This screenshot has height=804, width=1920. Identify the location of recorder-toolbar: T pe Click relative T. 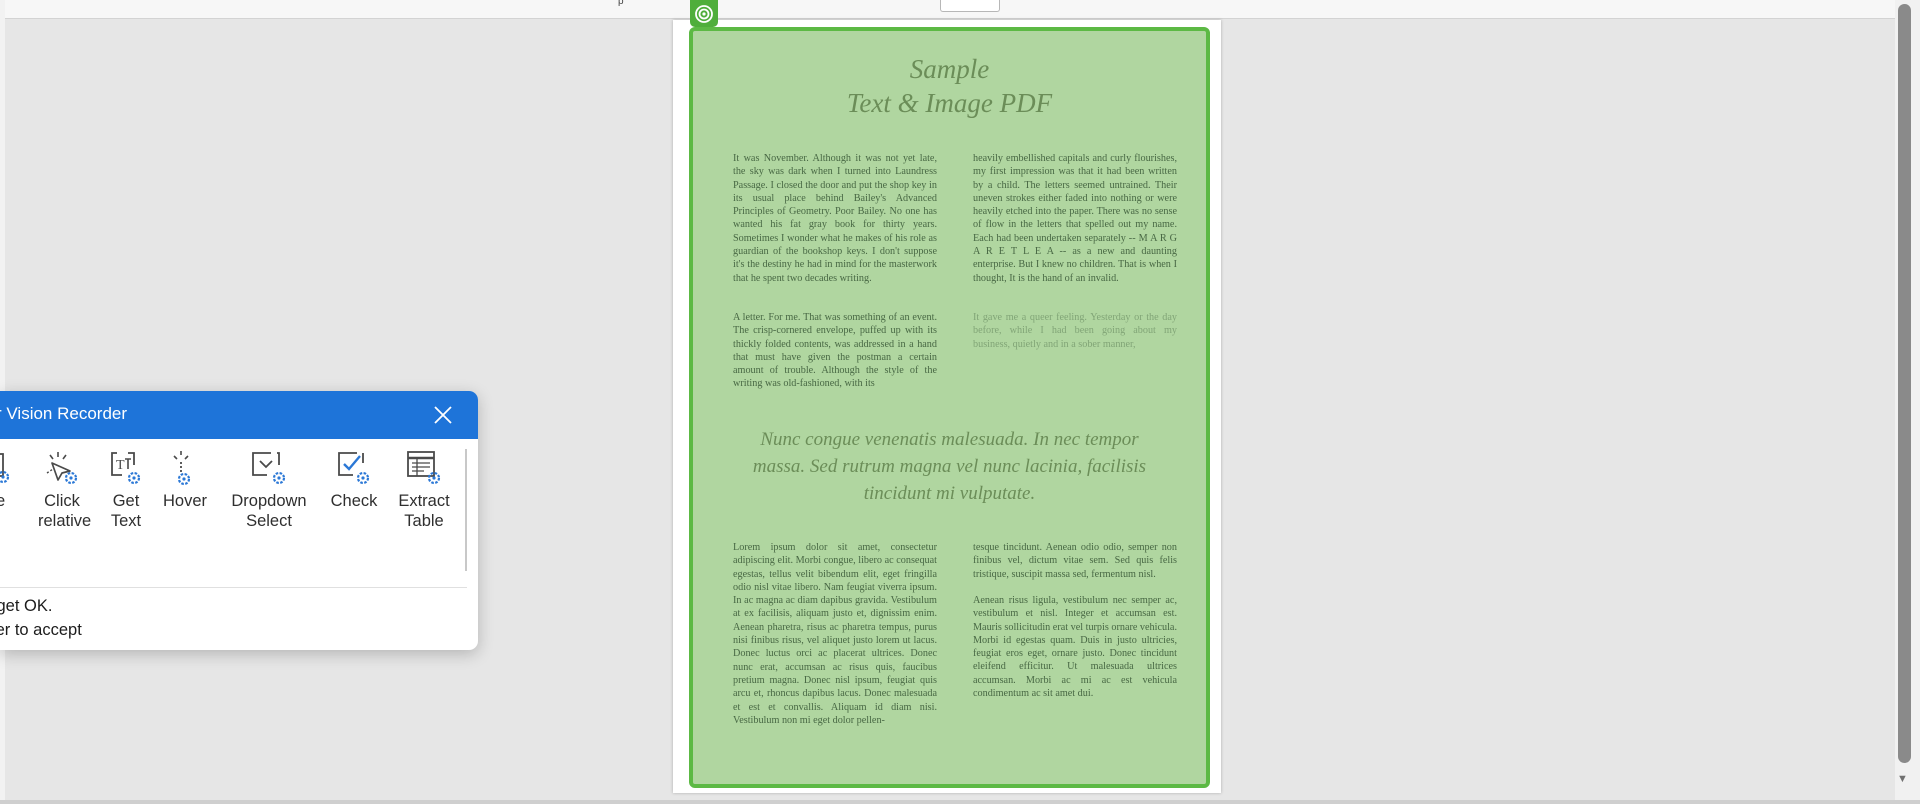
(233, 510).